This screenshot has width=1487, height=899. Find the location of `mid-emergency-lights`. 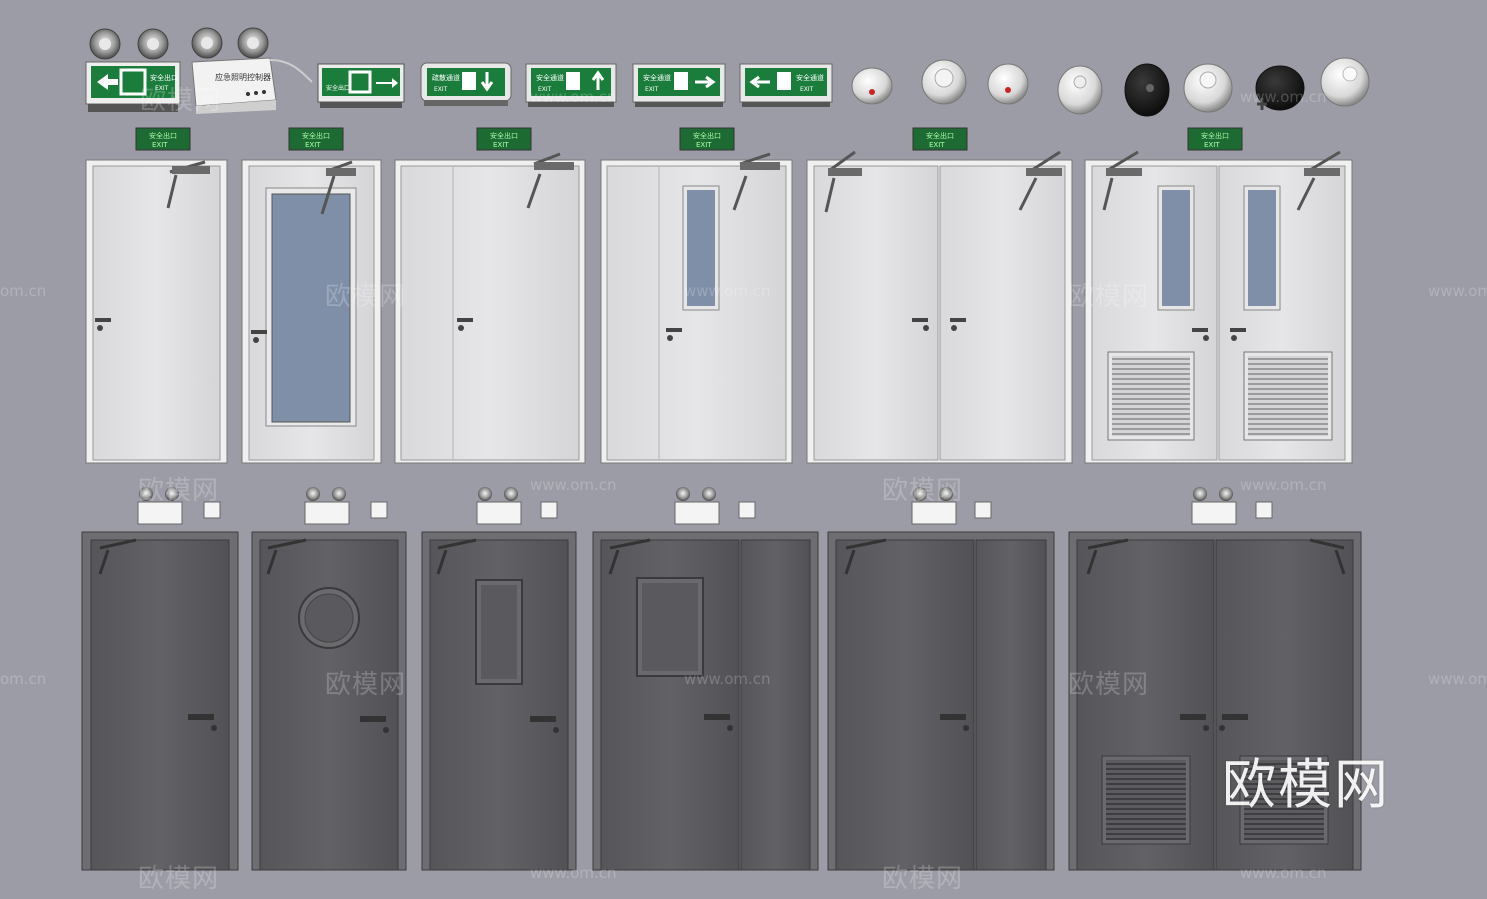

mid-emergency-lights is located at coordinates (705, 506).